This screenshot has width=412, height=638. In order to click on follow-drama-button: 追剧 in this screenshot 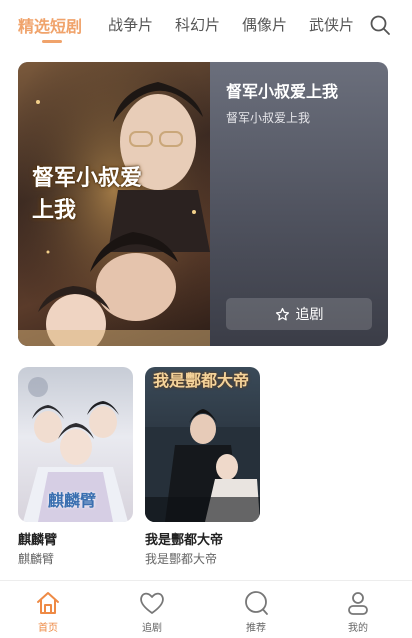, I will do `click(299, 314)`.